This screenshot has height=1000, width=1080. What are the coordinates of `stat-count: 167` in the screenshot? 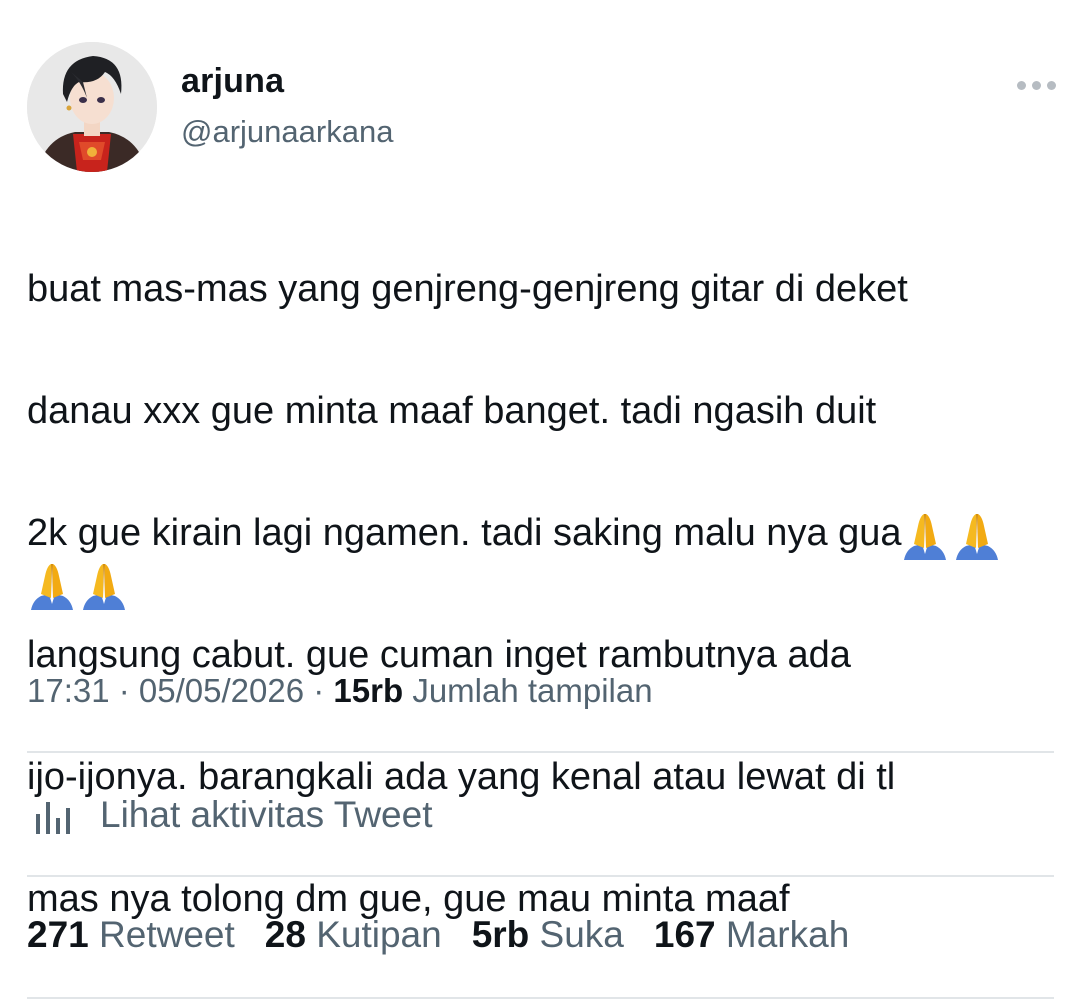 It's located at (684, 934).